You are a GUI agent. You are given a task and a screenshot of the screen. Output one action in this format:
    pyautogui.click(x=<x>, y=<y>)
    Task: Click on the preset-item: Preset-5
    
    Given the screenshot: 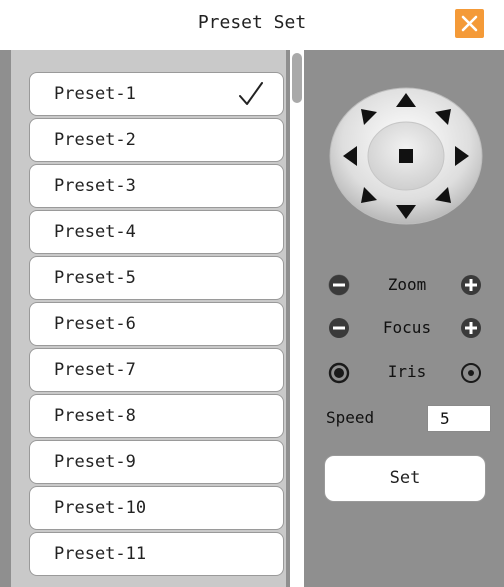 What is the action you would take?
    pyautogui.click(x=156, y=278)
    